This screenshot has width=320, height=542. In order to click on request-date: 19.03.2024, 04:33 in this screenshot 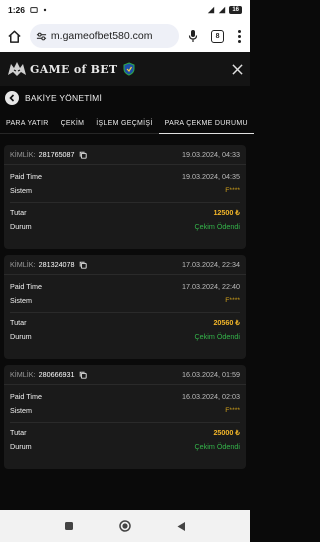, I will do `click(211, 154)`.